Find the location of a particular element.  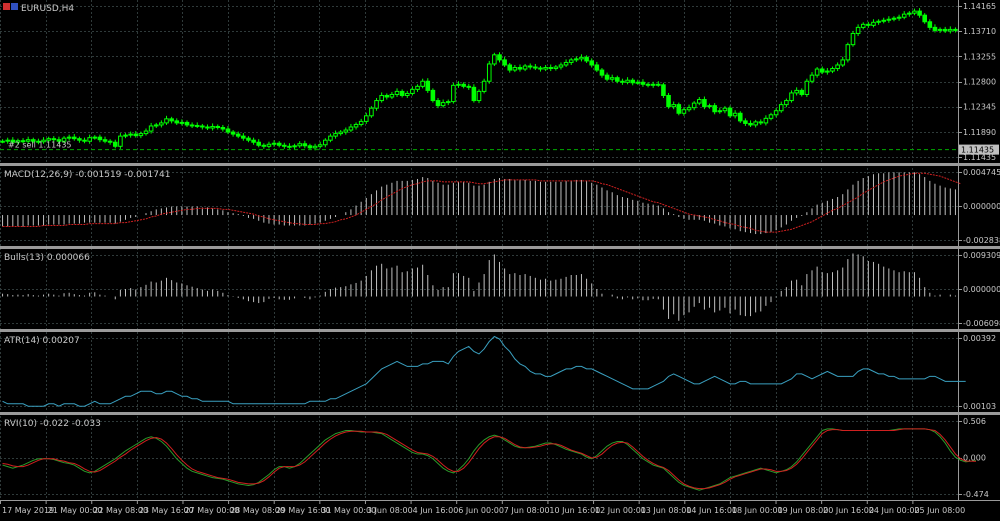

axis-tick-label: -0.002838 is located at coordinates (981, 240).